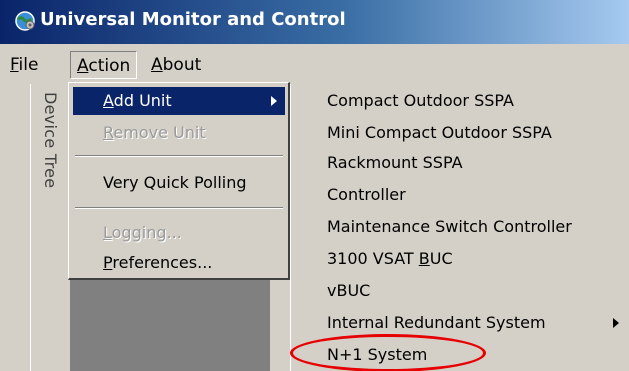 This screenshot has height=371, width=629. Describe the element at coordinates (176, 65) in the screenshot. I see `menu-about: About` at that location.